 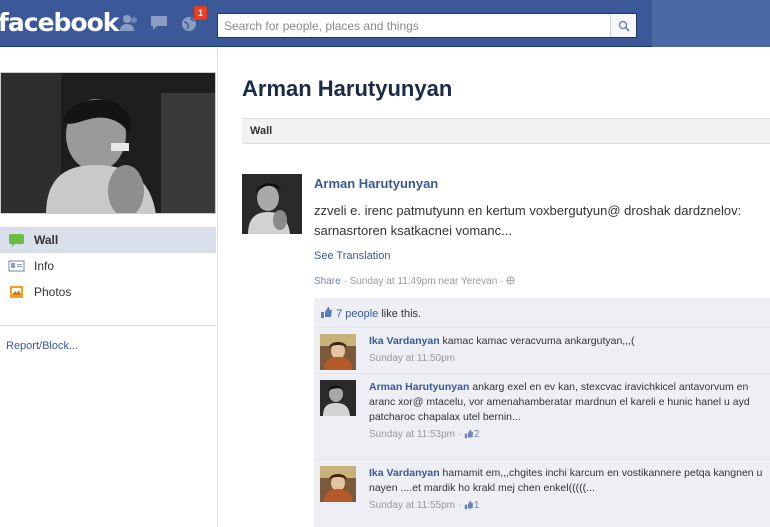 What do you see at coordinates (201, 13) in the screenshot?
I see `notification-badge: 1` at bounding box center [201, 13].